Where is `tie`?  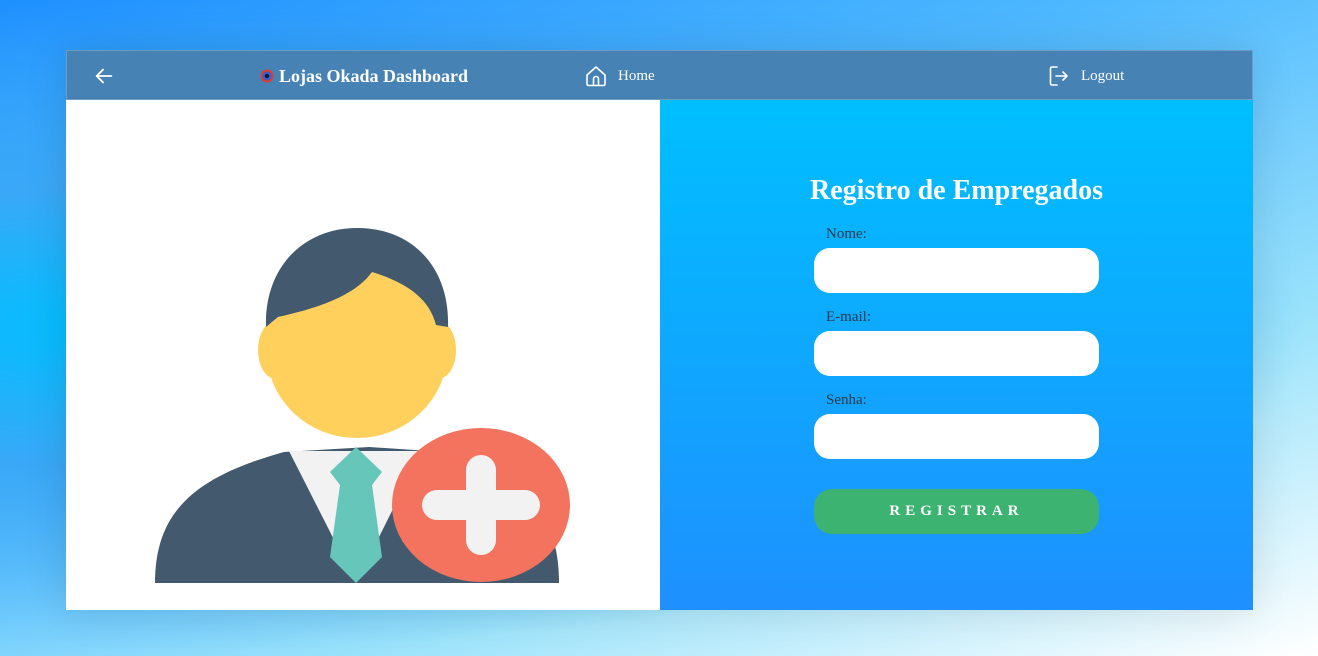
tie is located at coordinates (356, 515).